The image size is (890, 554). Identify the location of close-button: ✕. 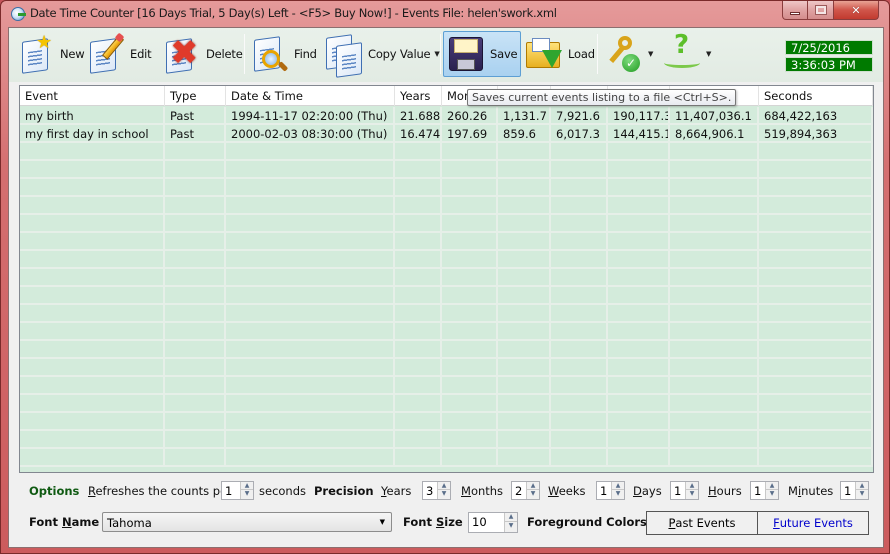
(856, 10).